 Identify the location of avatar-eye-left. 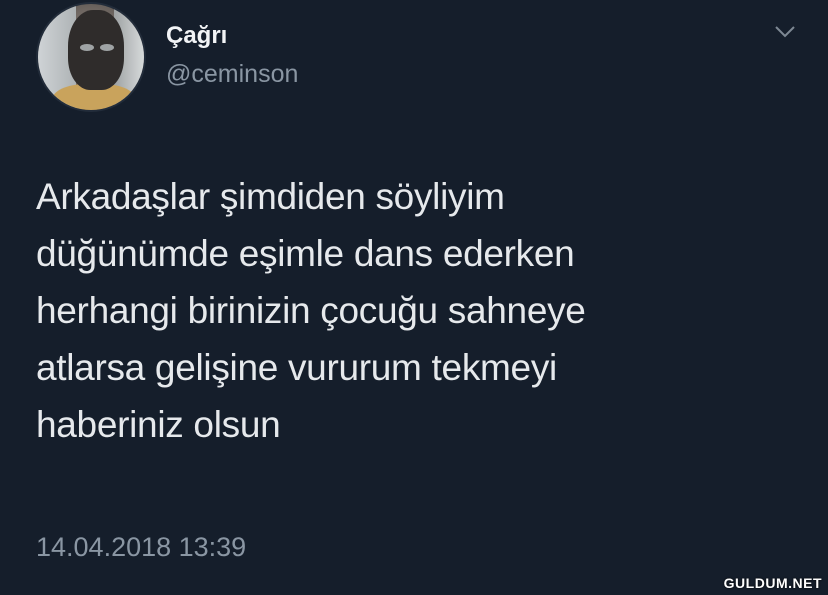
(87, 47).